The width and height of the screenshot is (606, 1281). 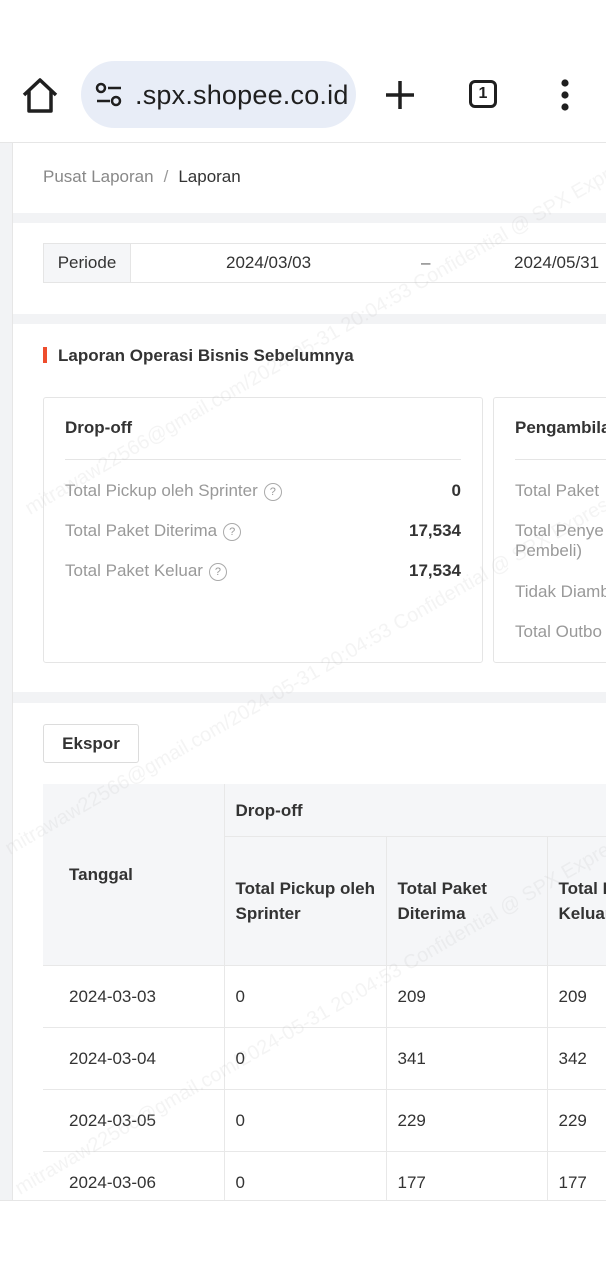 What do you see at coordinates (432, 913) in the screenshot?
I see `header-line: Diterima` at bounding box center [432, 913].